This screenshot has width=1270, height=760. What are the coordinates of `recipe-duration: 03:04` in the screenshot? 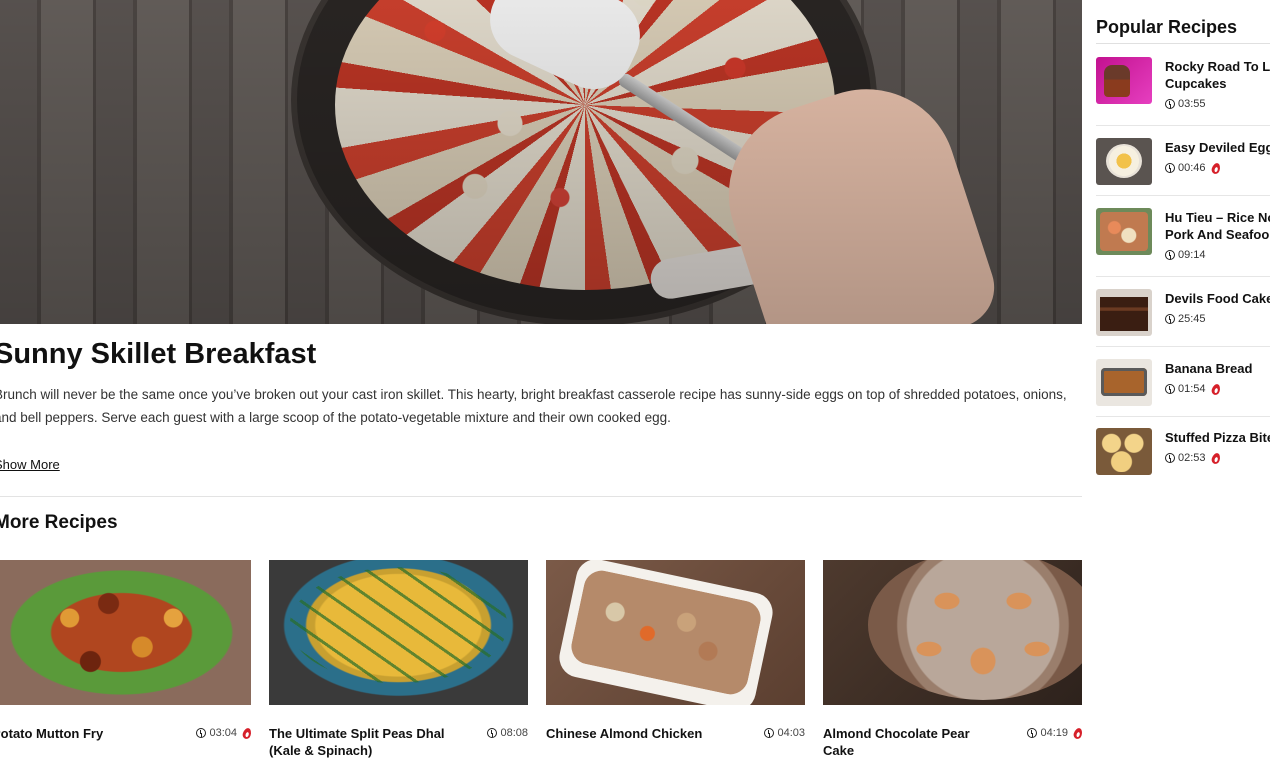 It's located at (223, 733).